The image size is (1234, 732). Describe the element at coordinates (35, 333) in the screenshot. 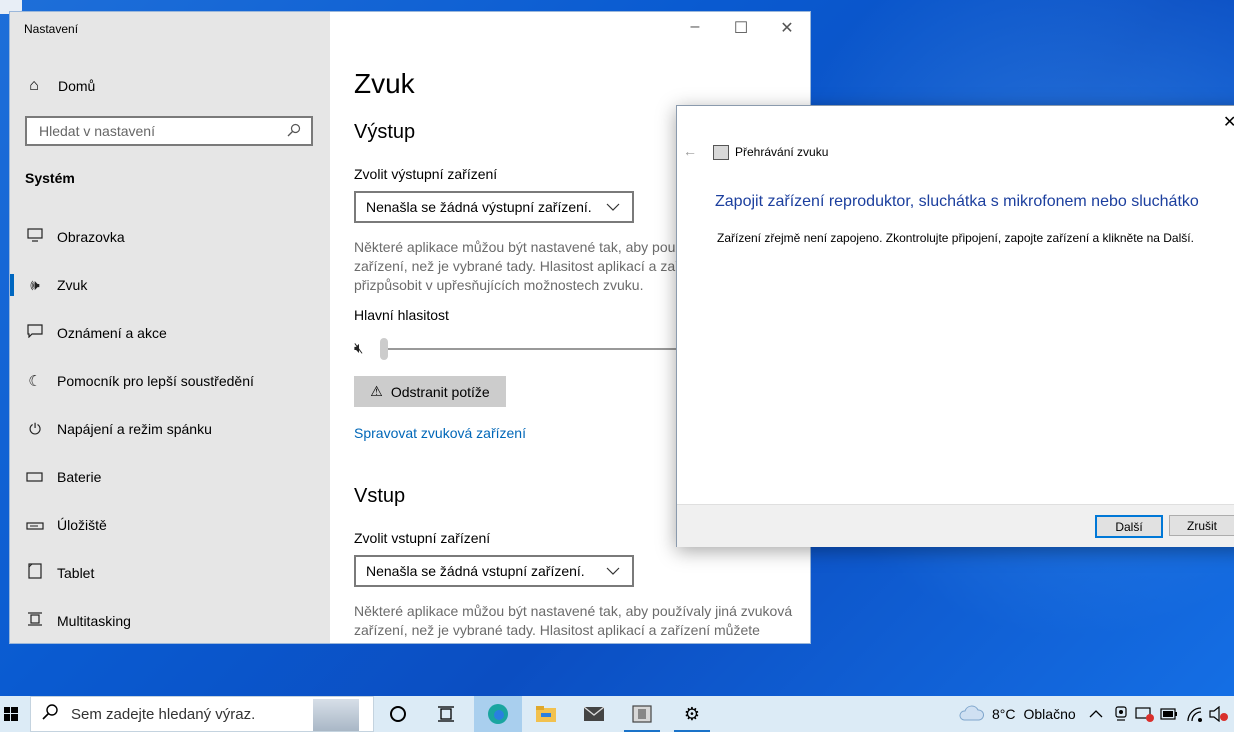

I see `notification-icon` at that location.